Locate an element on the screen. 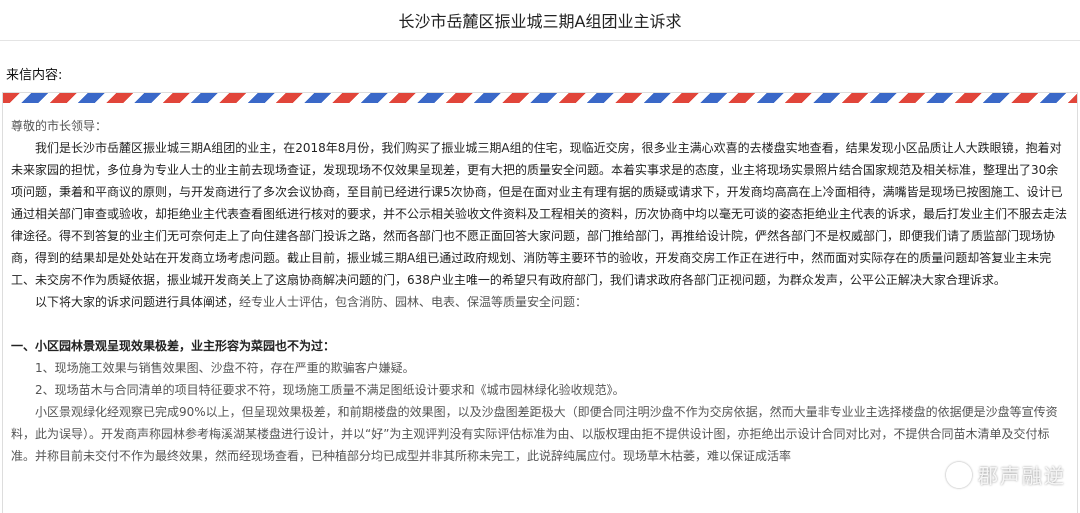 The image size is (1080, 513). page-header: 长沙市岳麓区振业城三期A组团业主诉求 is located at coordinates (540, 20).